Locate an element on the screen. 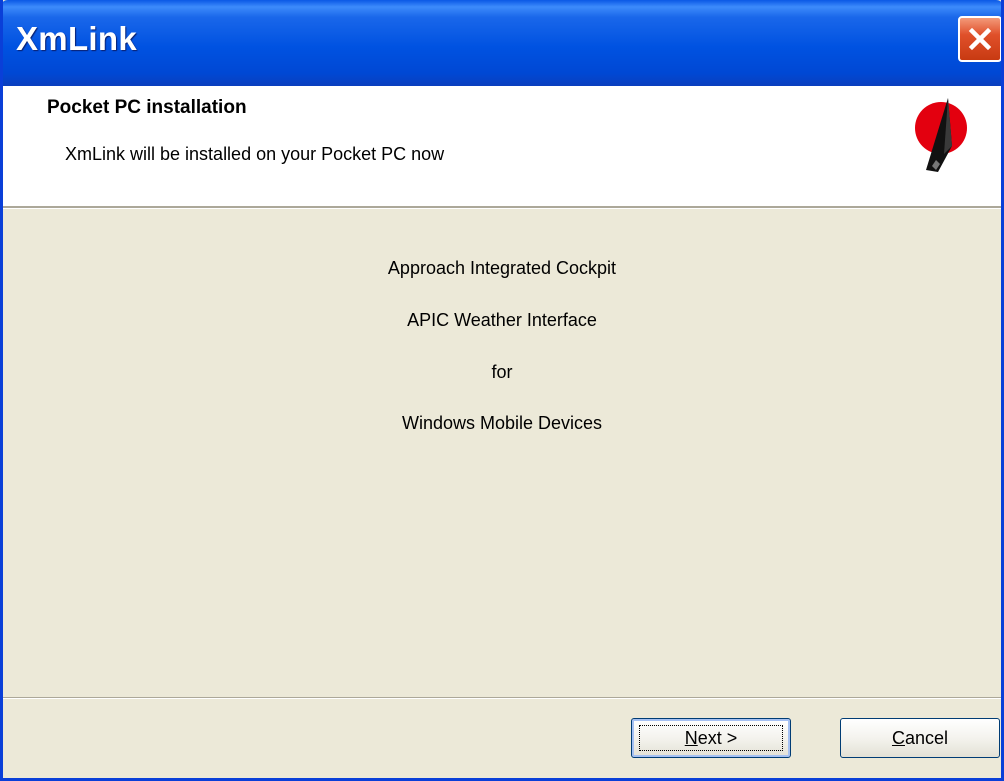 The image size is (1004, 781). product-line-2: APIC Weather Interface is located at coordinates (502, 320).